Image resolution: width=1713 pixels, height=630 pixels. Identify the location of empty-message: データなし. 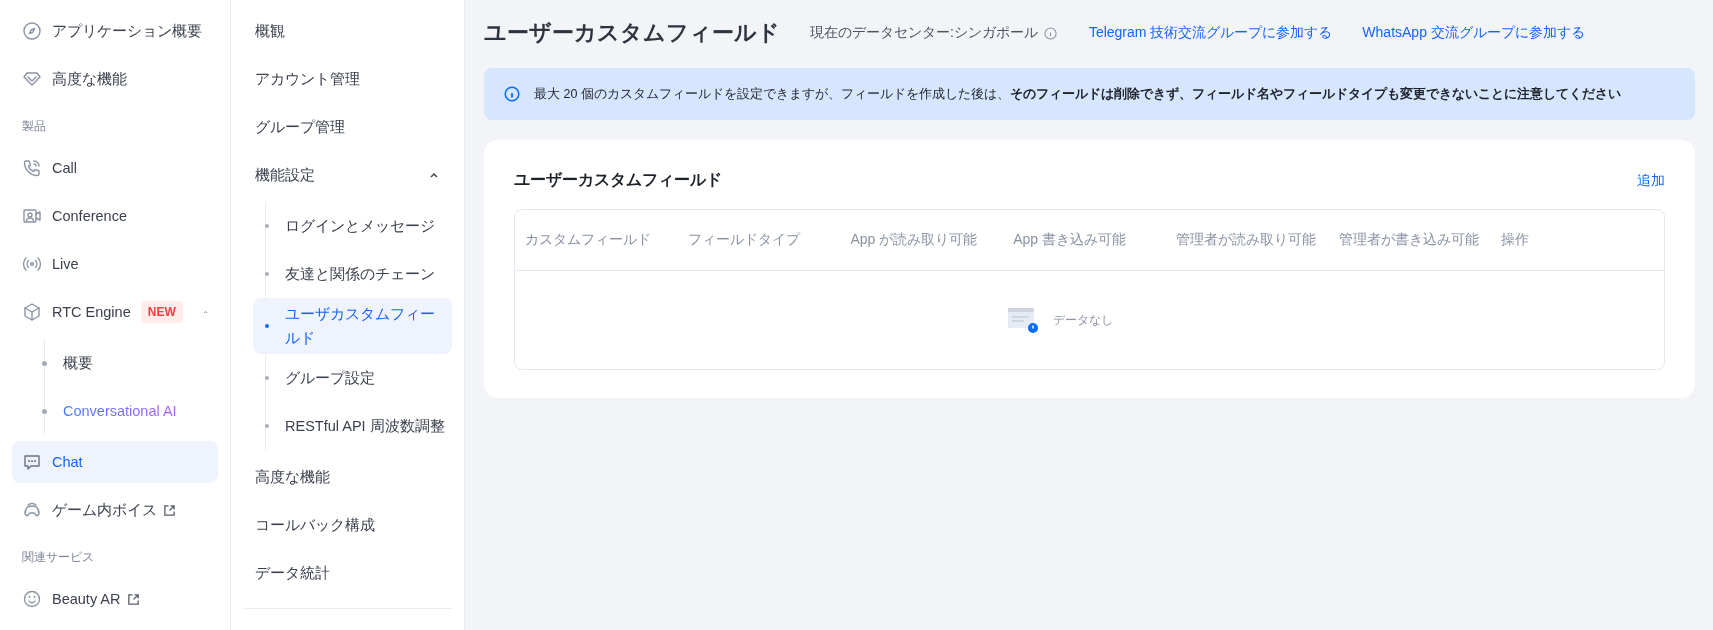
(1082, 320).